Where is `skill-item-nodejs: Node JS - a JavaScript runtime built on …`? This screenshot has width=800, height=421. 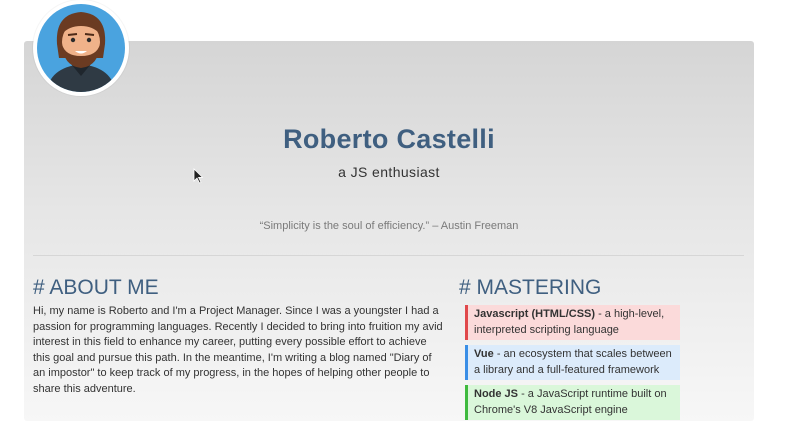 skill-item-nodejs: Node JS - a JavaScript runtime built on … is located at coordinates (572, 402).